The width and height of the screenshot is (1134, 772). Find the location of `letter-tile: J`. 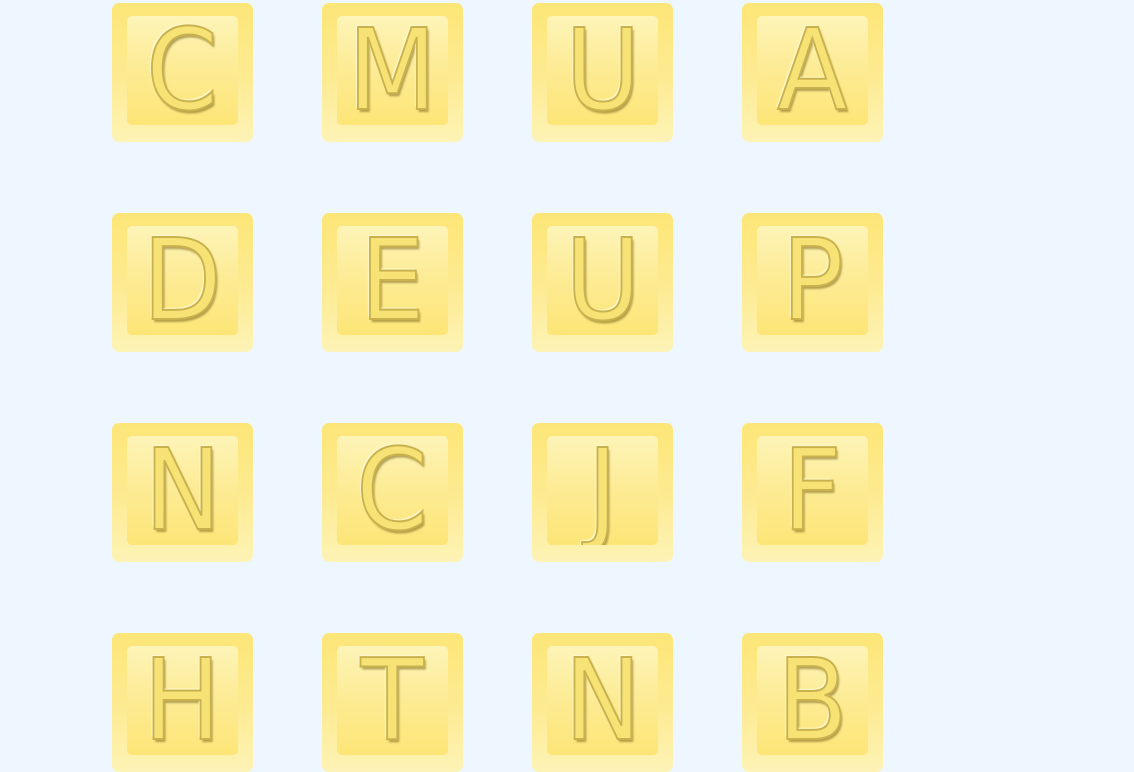

letter-tile: J is located at coordinates (602, 492).